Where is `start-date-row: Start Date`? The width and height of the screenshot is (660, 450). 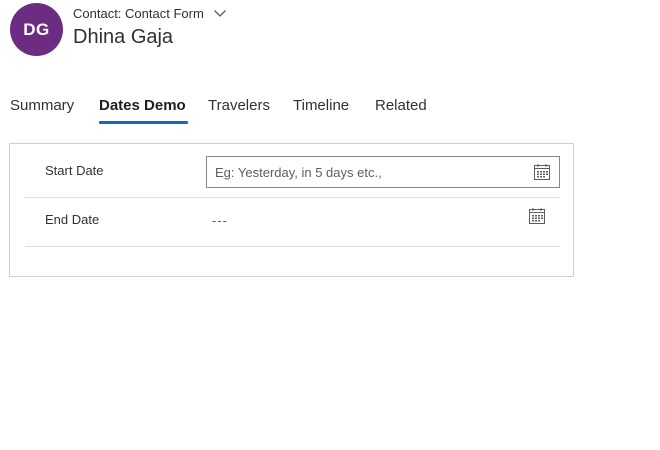
start-date-row: Start Date is located at coordinates (292, 173).